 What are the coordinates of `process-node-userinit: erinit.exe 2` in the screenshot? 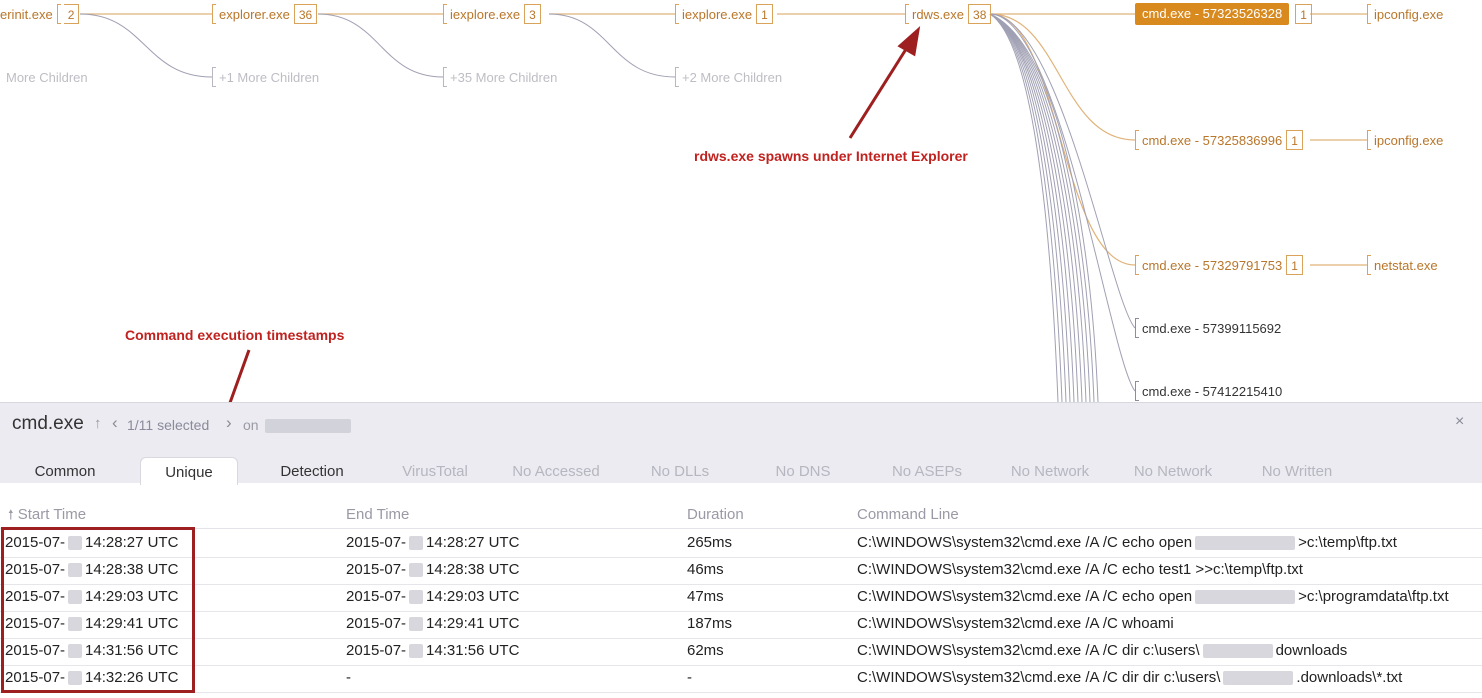 It's located at (40, 14).